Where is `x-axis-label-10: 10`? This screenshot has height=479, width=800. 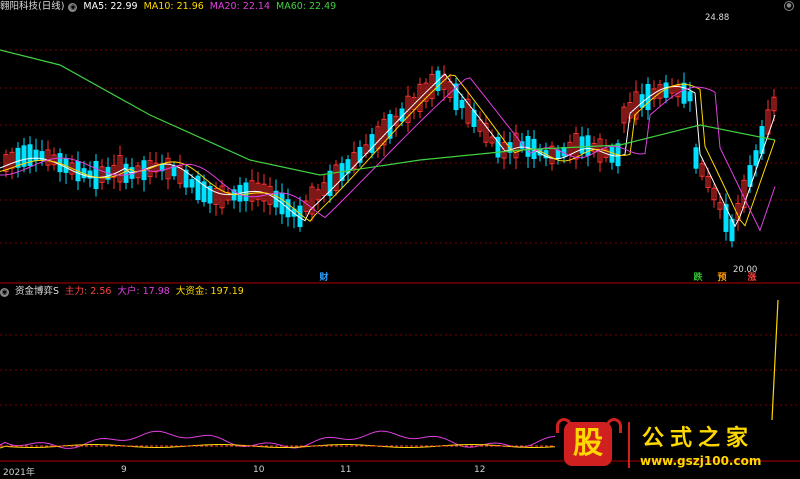
x-axis-label-10: 10 is located at coordinates (259, 470).